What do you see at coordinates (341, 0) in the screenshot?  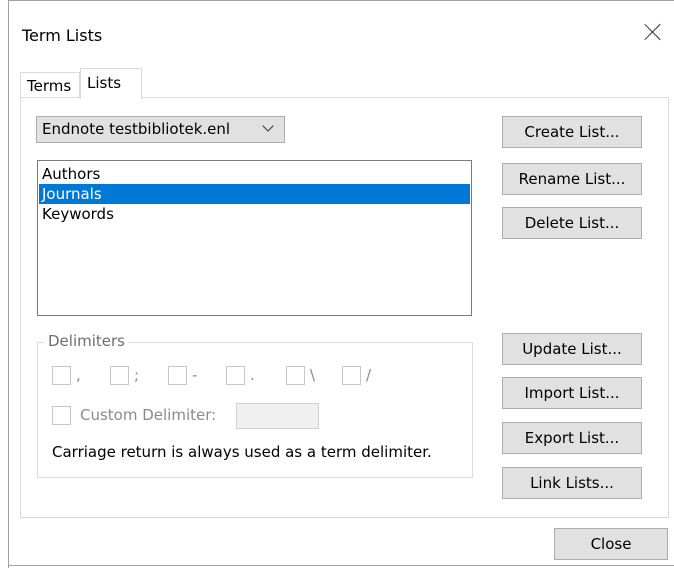 I see `window-top-border` at bounding box center [341, 0].